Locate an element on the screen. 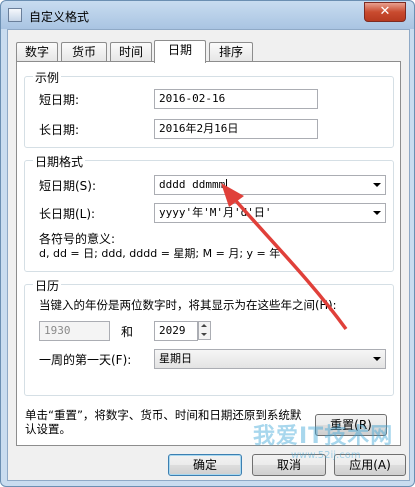  arrow-head is located at coordinates (232, 195).